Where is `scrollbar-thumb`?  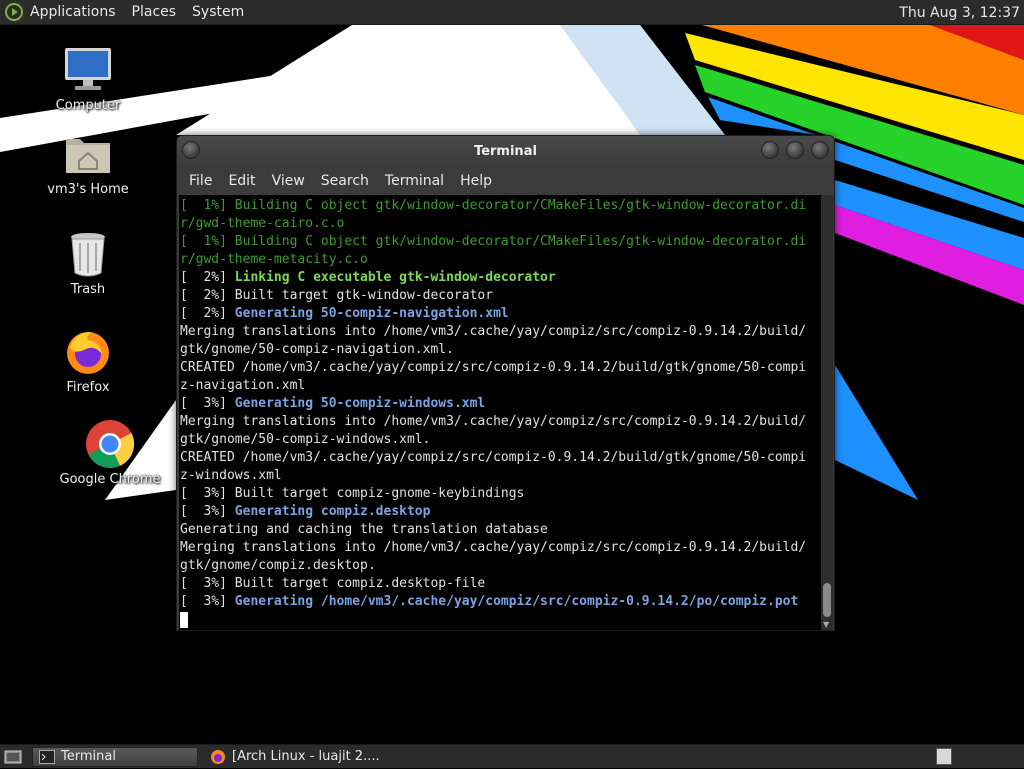 scrollbar-thumb is located at coordinates (827, 600).